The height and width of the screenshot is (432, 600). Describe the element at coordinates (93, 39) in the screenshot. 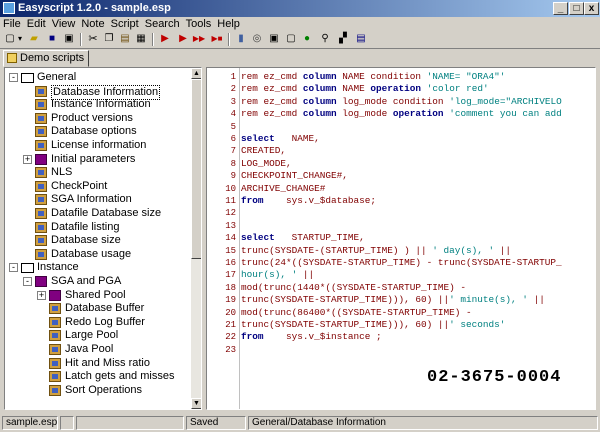

I see `cut-icon: ✂` at that location.